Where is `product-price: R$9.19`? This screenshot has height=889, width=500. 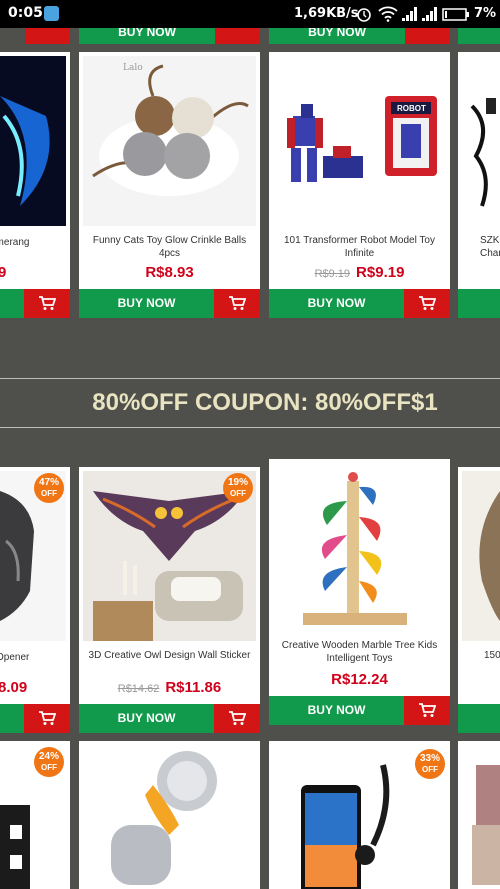 product-price: R$9.19 is located at coordinates (380, 272).